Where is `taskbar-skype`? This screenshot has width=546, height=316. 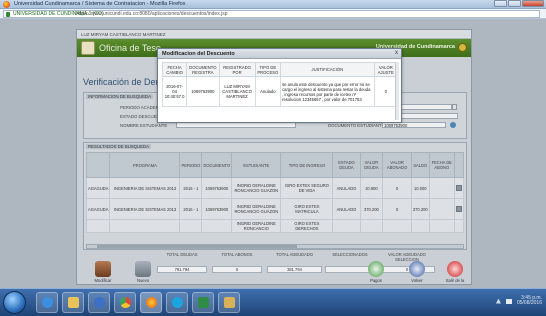 taskbar-skype is located at coordinates (177, 302).